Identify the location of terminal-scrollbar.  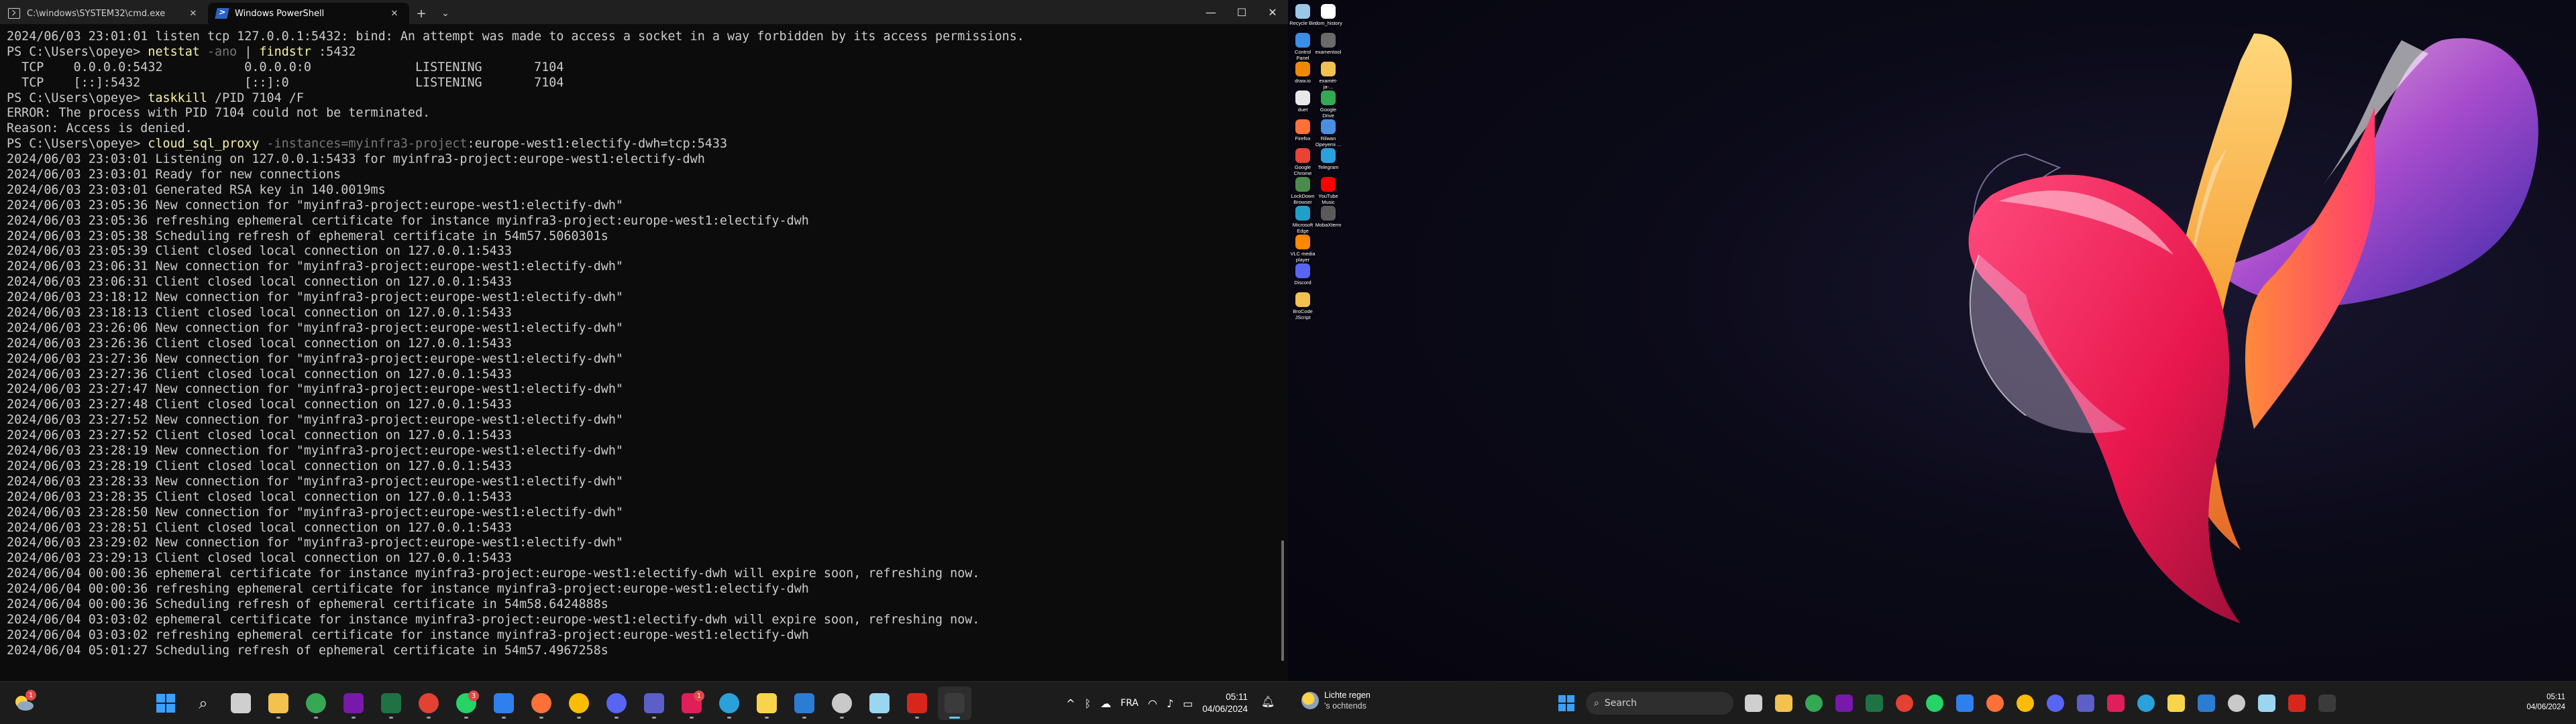
(1282, 352).